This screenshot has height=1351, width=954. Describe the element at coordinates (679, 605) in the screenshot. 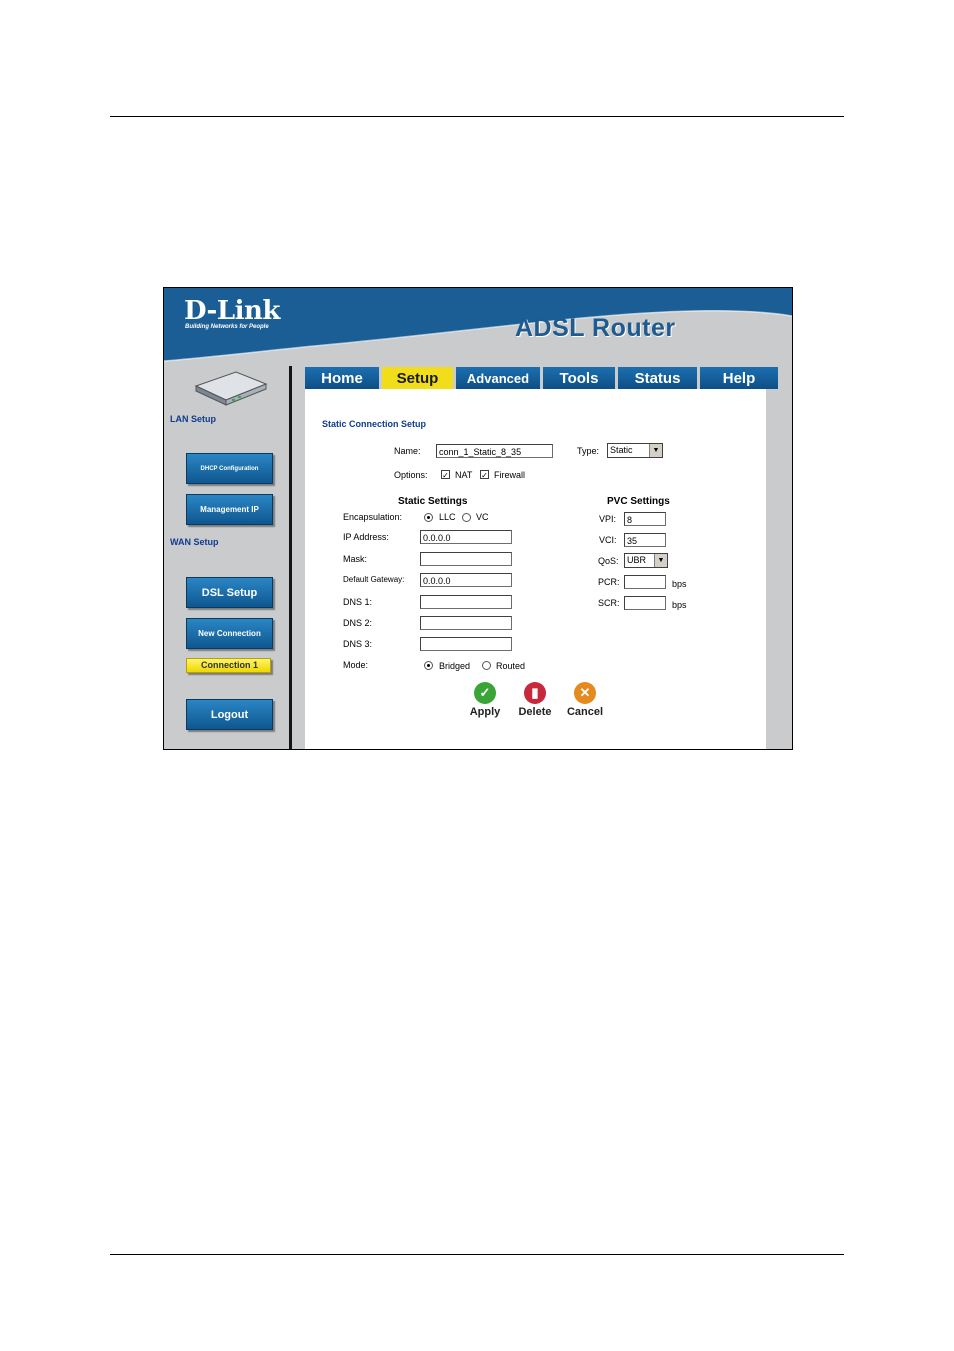

I see `scr-unit: bps` at that location.